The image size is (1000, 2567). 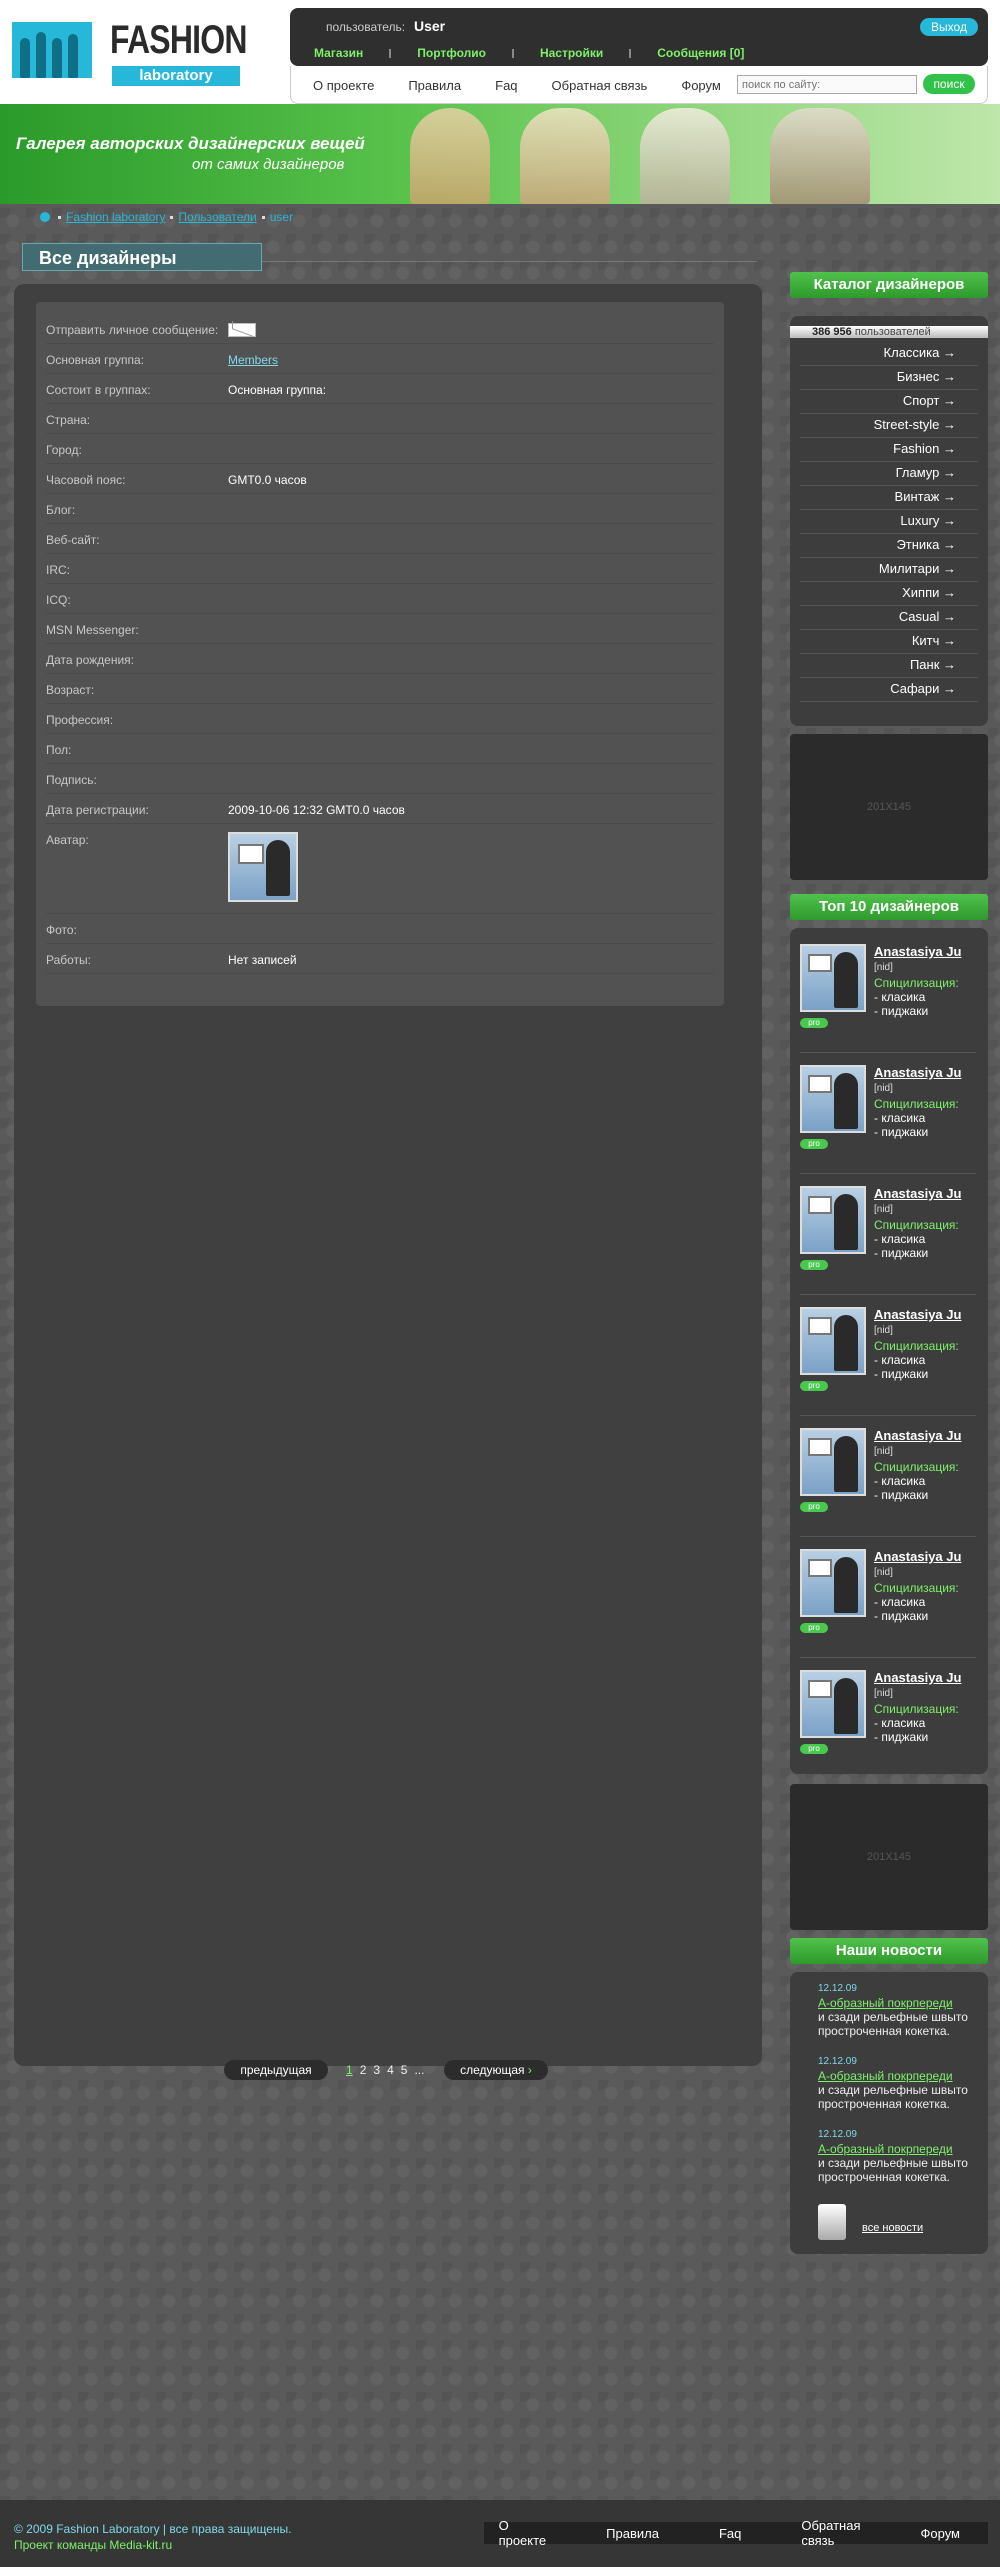 What do you see at coordinates (506, 85) in the screenshot?
I see `nav-faq: Faq` at bounding box center [506, 85].